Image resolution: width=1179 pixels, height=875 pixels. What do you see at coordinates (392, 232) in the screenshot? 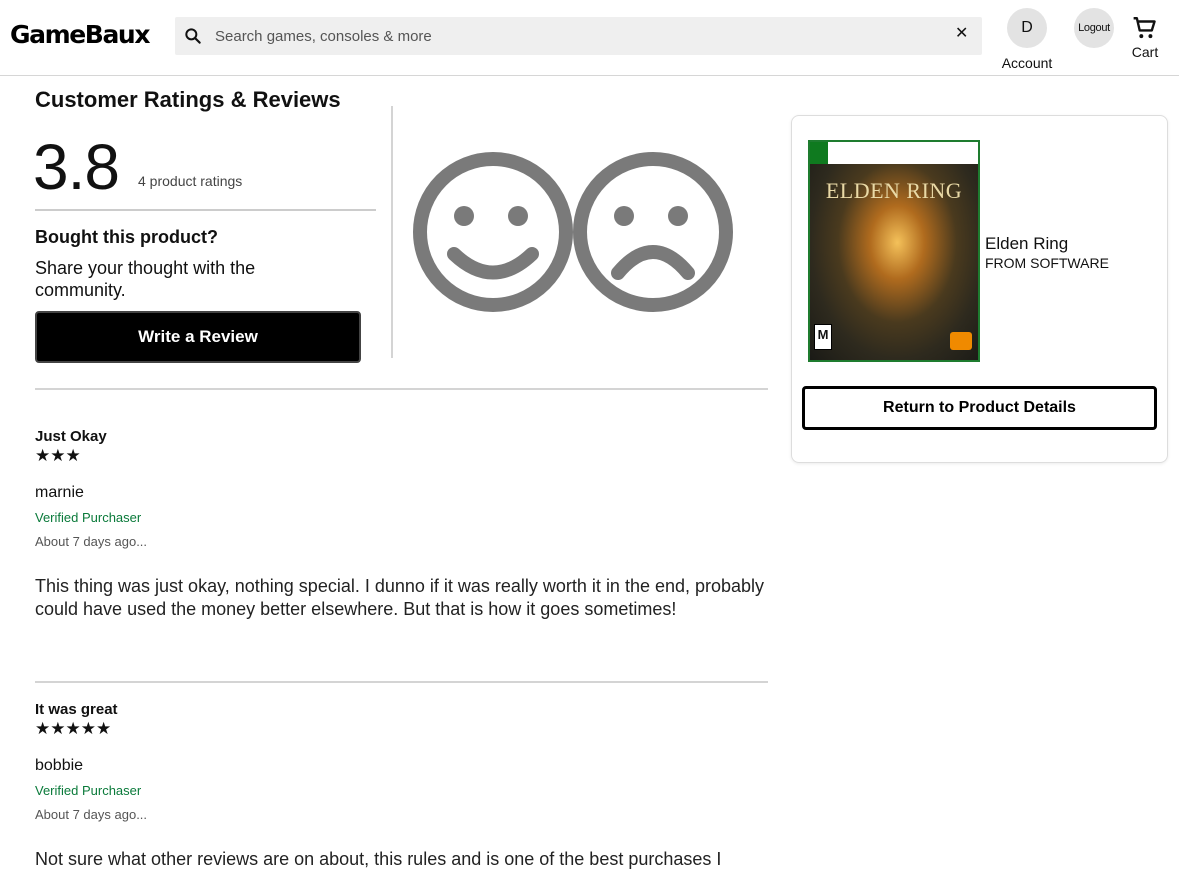
I see `vertical-divider` at bounding box center [392, 232].